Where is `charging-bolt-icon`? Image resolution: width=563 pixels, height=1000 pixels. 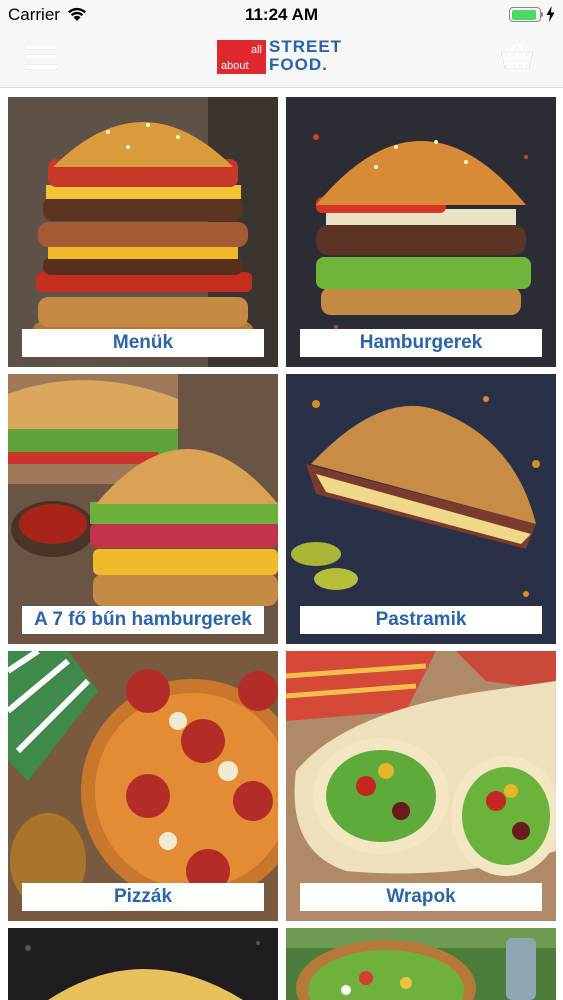
charging-bolt-icon is located at coordinates (550, 14).